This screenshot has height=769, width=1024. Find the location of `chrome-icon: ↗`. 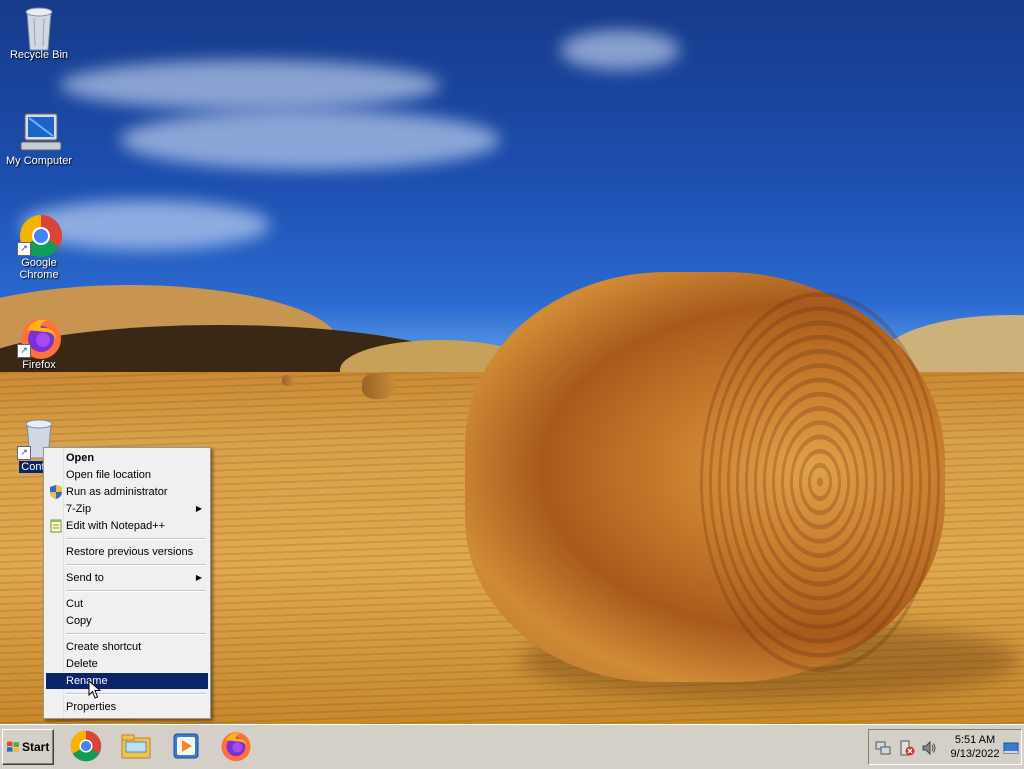

chrome-icon: ↗ is located at coordinates (40, 236).